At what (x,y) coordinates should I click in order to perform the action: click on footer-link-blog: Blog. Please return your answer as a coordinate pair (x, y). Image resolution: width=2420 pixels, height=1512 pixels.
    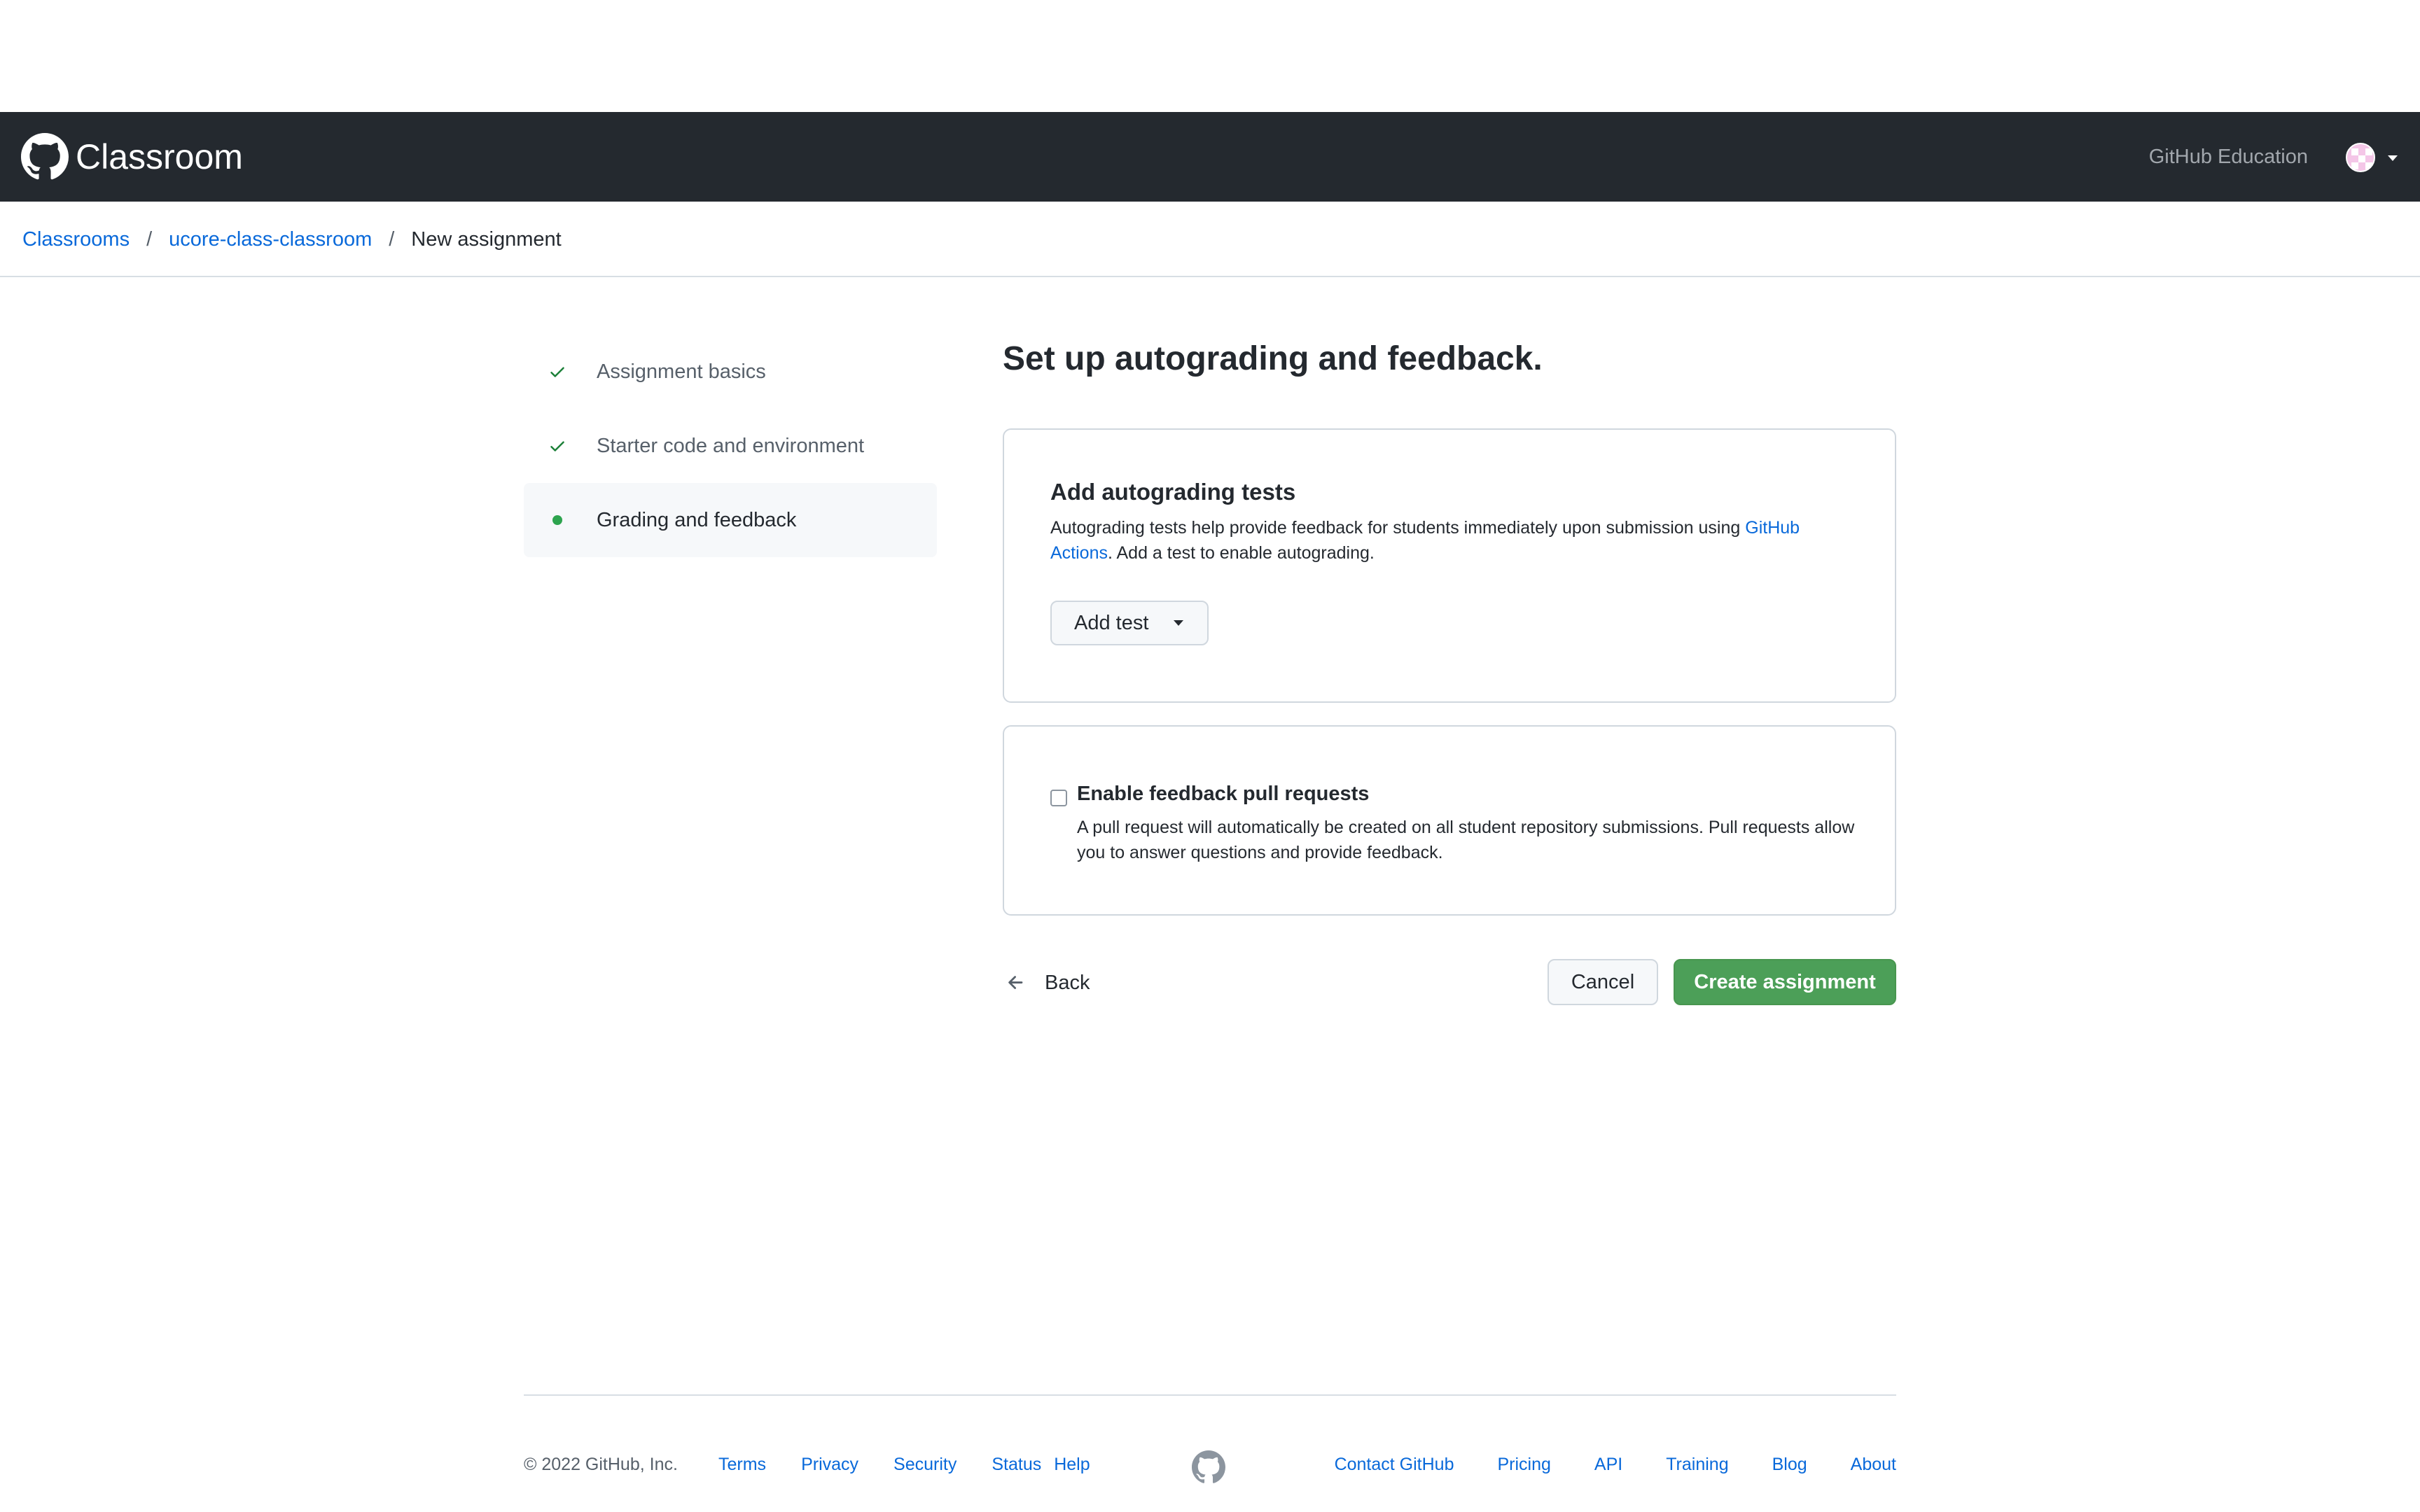
    Looking at the image, I should click on (1789, 1464).